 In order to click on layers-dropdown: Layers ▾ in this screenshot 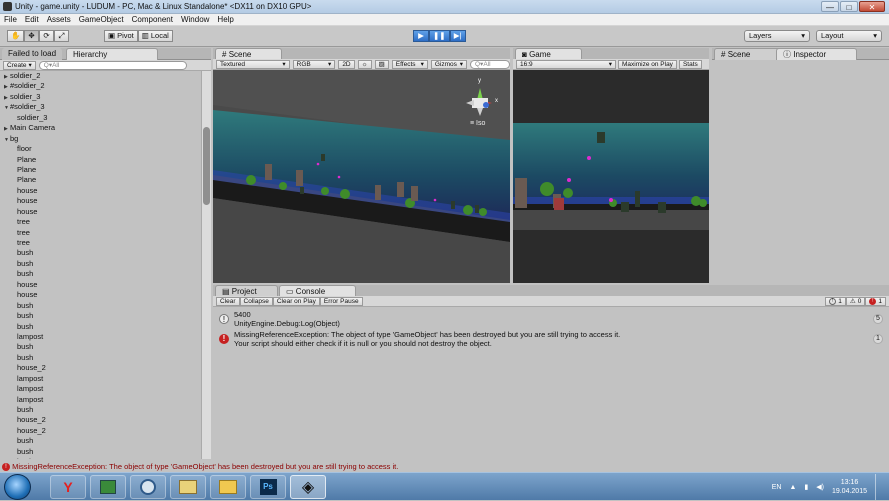, I will do `click(777, 36)`.